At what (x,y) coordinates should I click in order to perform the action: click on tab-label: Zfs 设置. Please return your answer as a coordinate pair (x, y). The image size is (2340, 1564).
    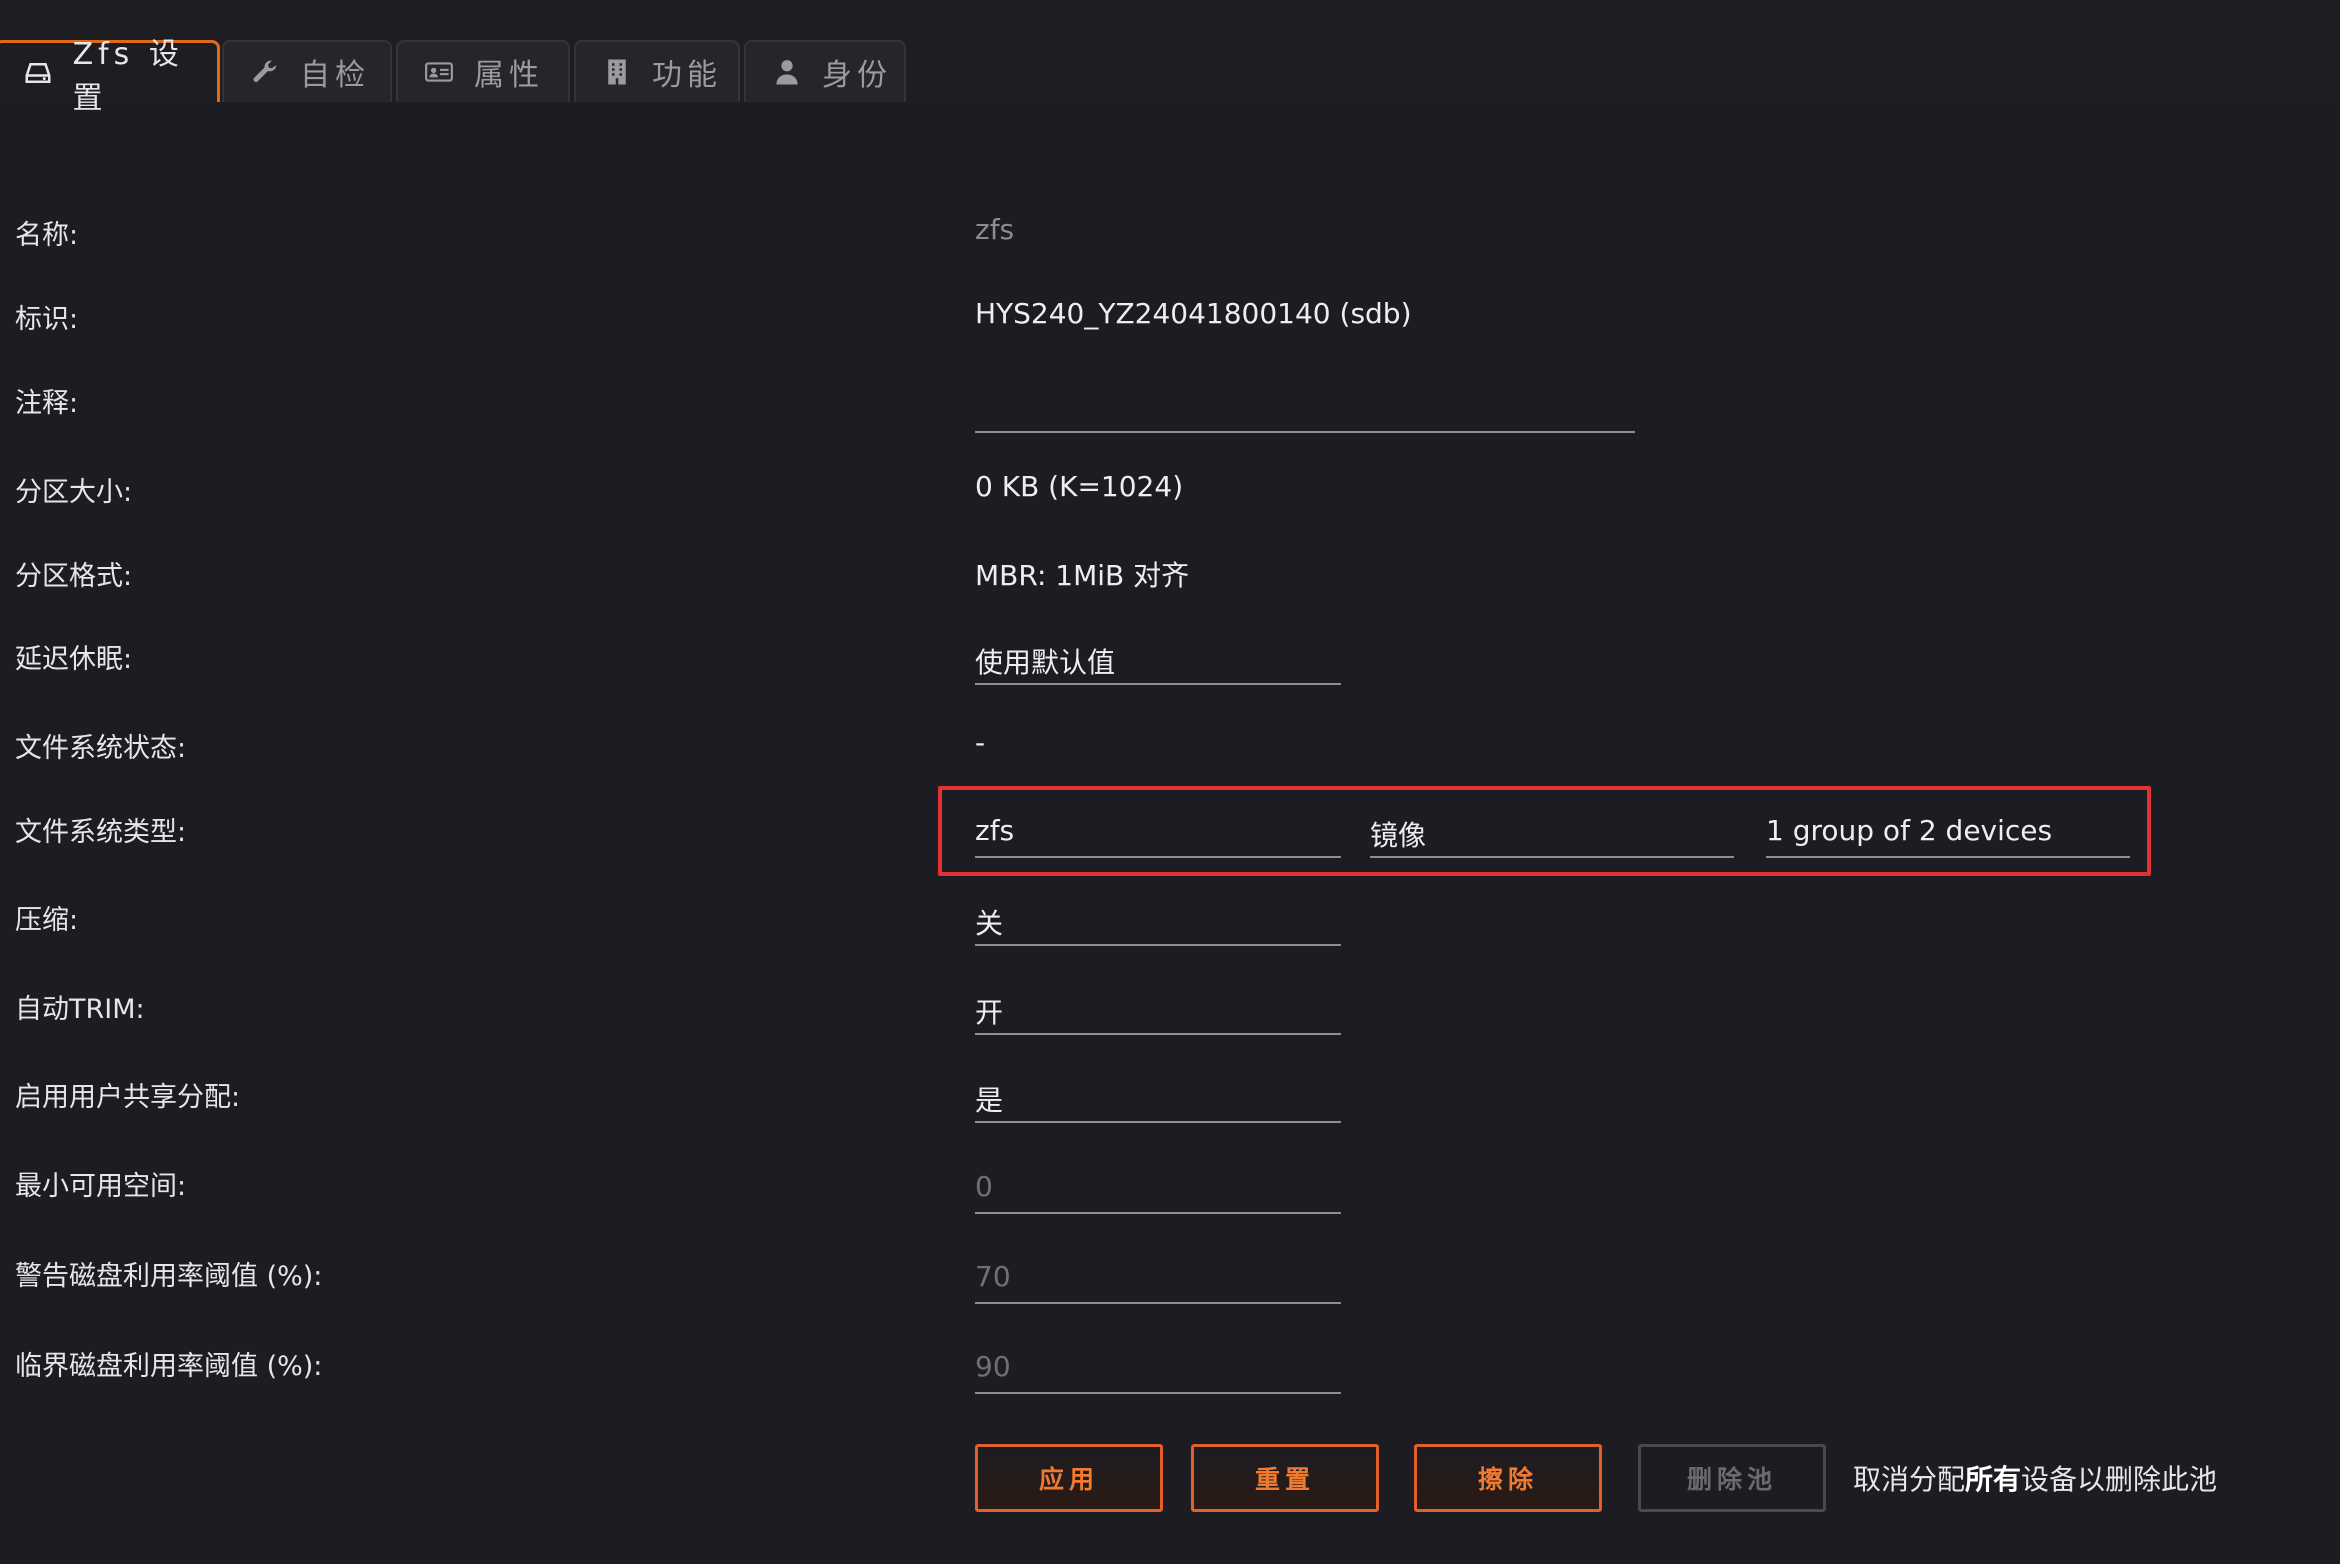
    Looking at the image, I should click on (128, 76).